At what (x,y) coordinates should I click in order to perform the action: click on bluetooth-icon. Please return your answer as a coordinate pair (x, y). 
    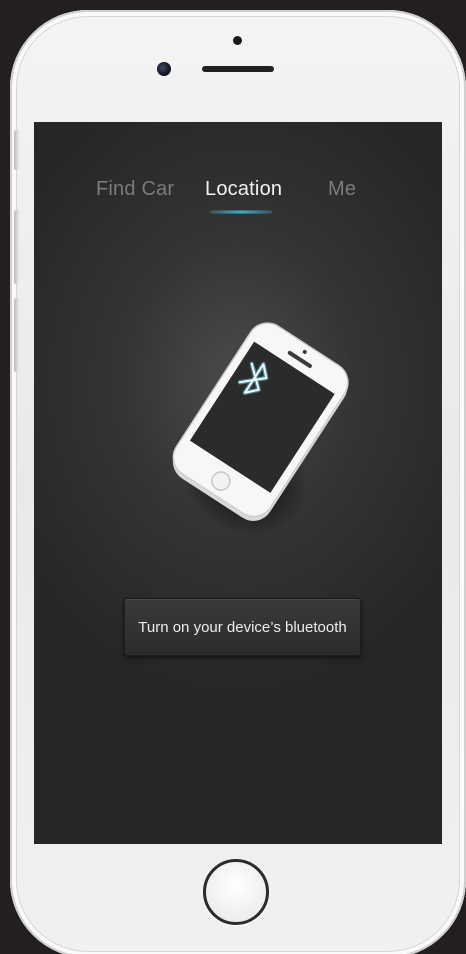
    Looking at the image, I should click on (253, 378).